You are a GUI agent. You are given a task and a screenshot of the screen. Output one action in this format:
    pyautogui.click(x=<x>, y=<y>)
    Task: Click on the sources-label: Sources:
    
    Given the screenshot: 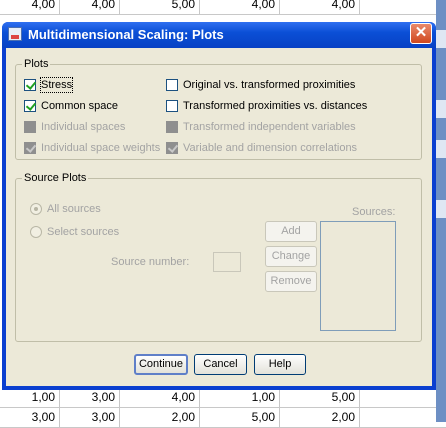 What is the action you would take?
    pyautogui.click(x=374, y=212)
    